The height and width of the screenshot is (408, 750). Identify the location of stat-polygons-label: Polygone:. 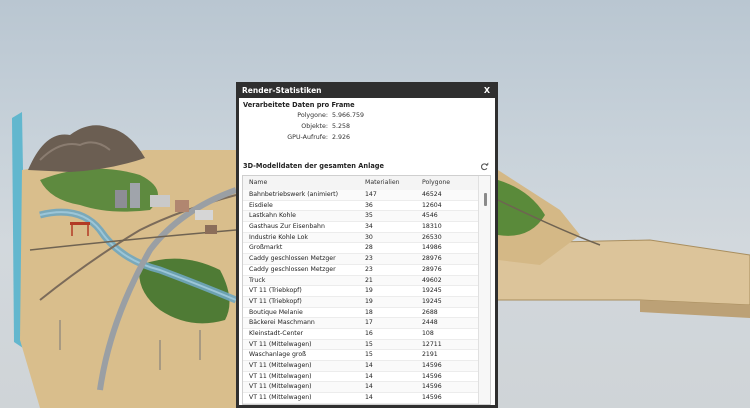
(312, 115).